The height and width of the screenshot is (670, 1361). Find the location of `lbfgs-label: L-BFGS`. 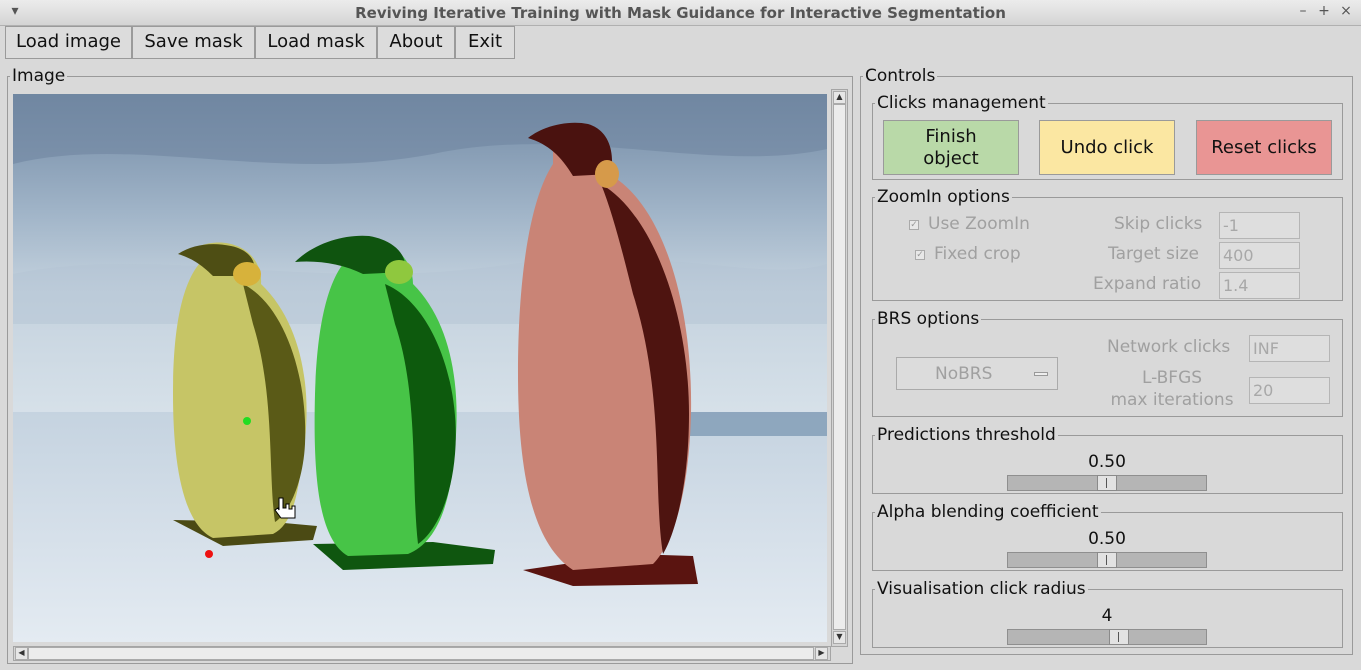

lbfgs-label: L-BFGS is located at coordinates (1172, 378).